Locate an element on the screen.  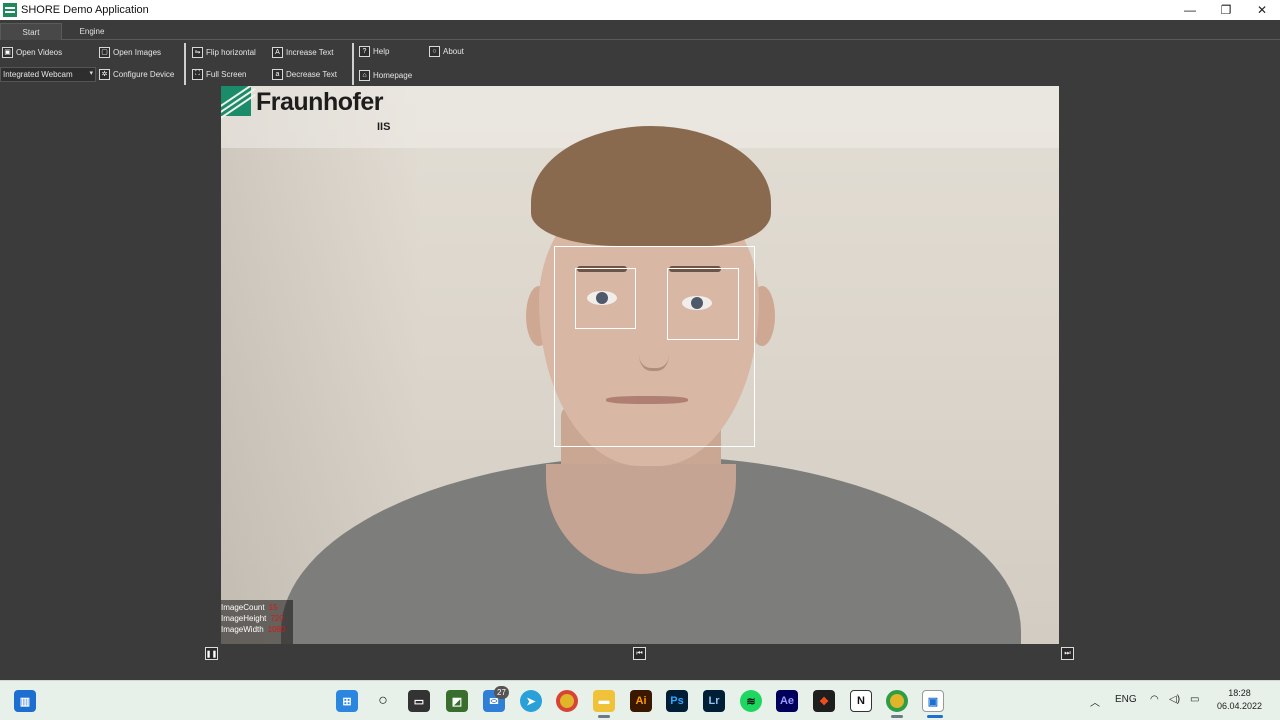
window-title: SHORE Demo Application is located at coordinates (85, 10).